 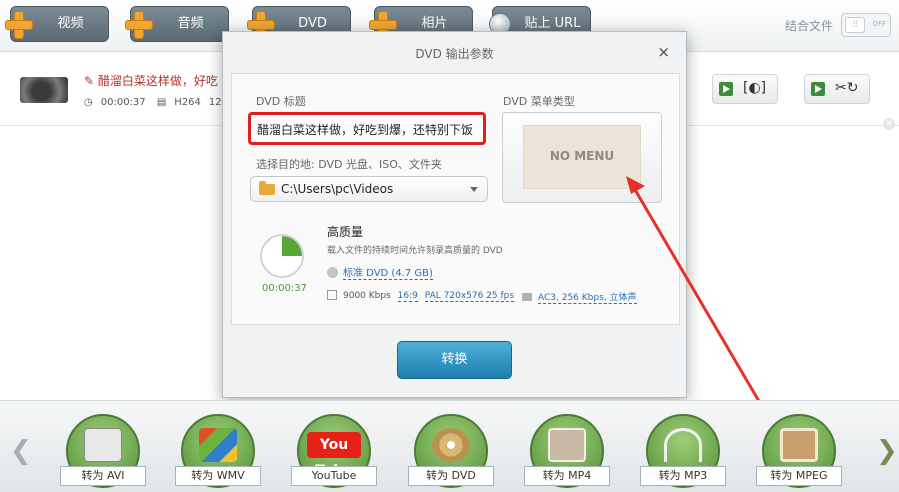 What do you see at coordinates (415, 251) in the screenshot?
I see `quality-description: 载入文件的持续时间允许刻录高质量的 DVD` at bounding box center [415, 251].